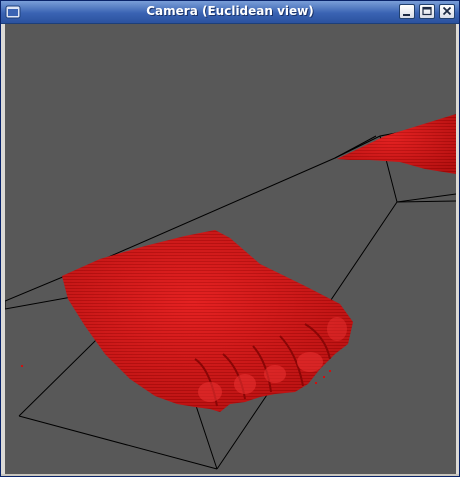  I want to click on close-button, so click(447, 11).